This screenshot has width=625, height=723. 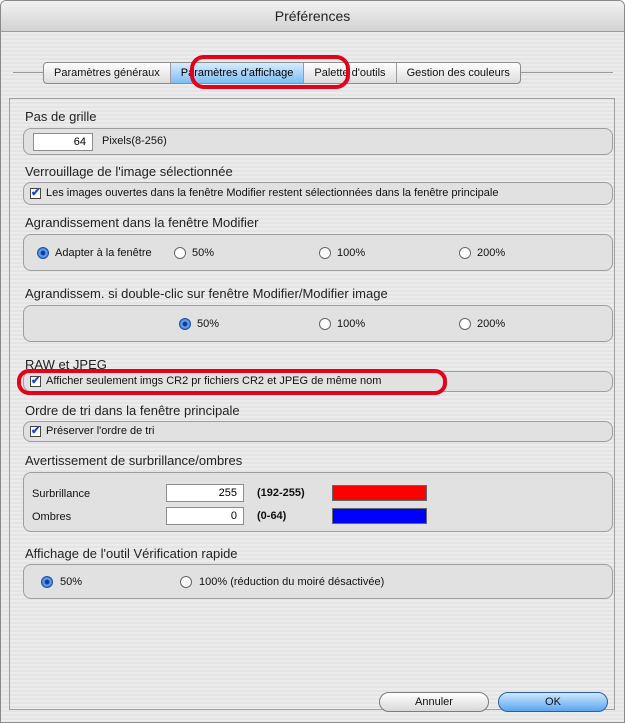 What do you see at coordinates (318, 141) in the screenshot?
I see `grid-section: 64 Pixels(8-256)` at bounding box center [318, 141].